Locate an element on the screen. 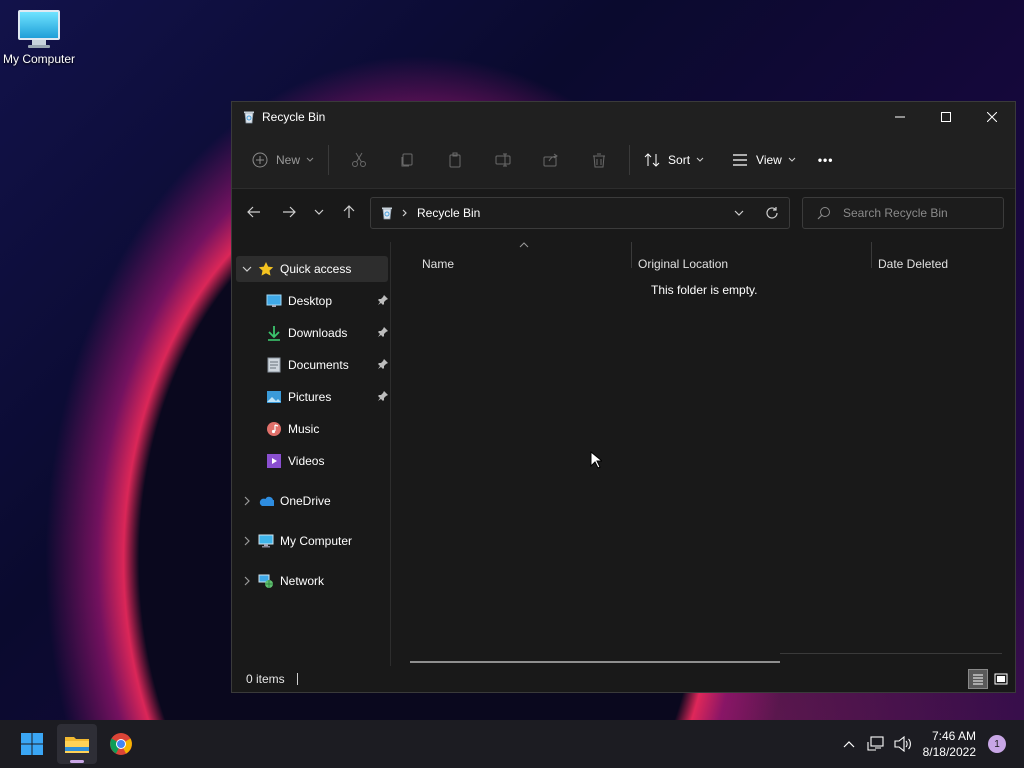 The height and width of the screenshot is (768, 1024). volume-button is located at coordinates (903, 744).